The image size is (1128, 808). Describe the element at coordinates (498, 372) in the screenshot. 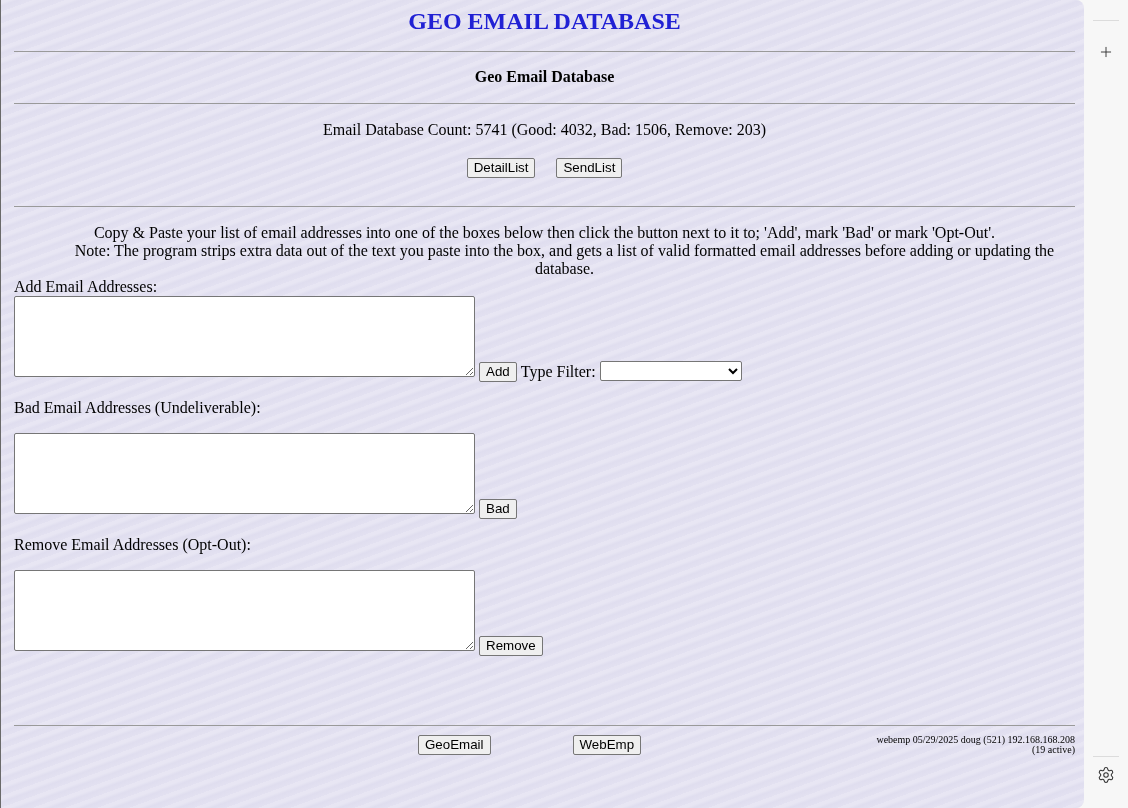

I see `add-button: Add` at that location.